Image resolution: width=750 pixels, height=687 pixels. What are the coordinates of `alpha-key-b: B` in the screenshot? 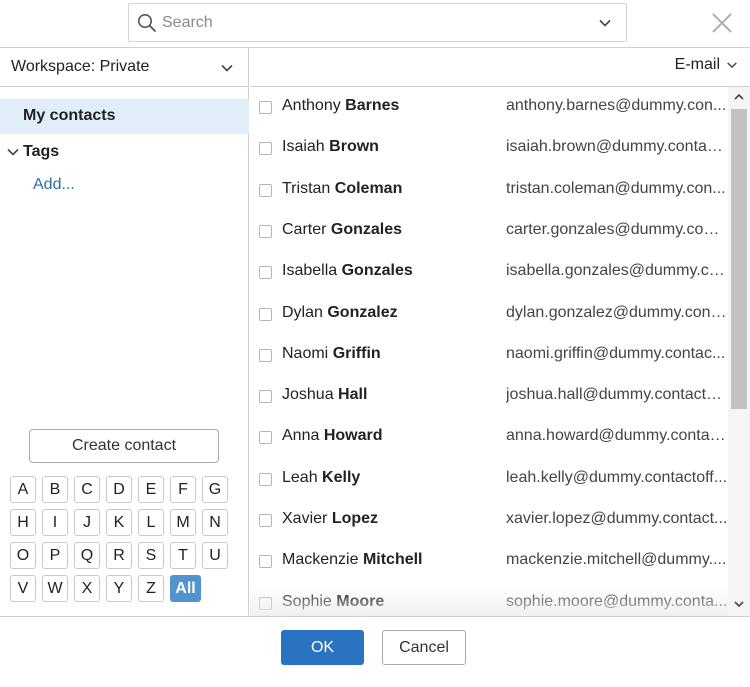 It's located at (55, 489).